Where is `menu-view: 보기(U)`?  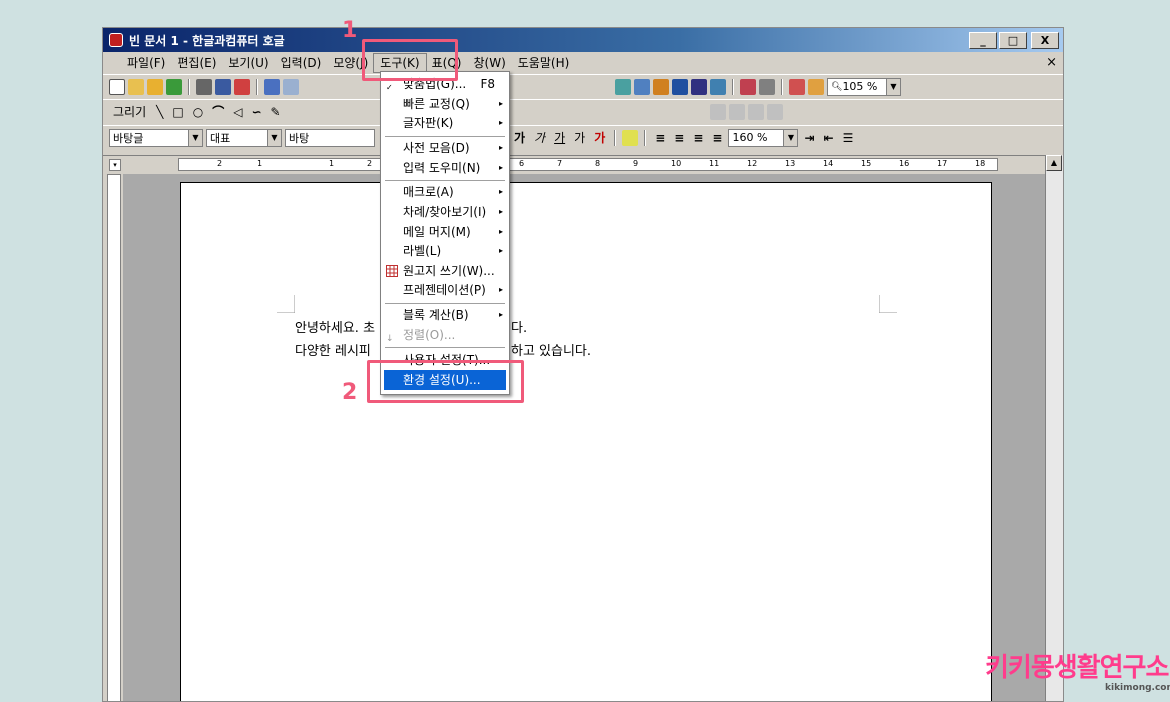 menu-view: 보기(U) is located at coordinates (248, 63).